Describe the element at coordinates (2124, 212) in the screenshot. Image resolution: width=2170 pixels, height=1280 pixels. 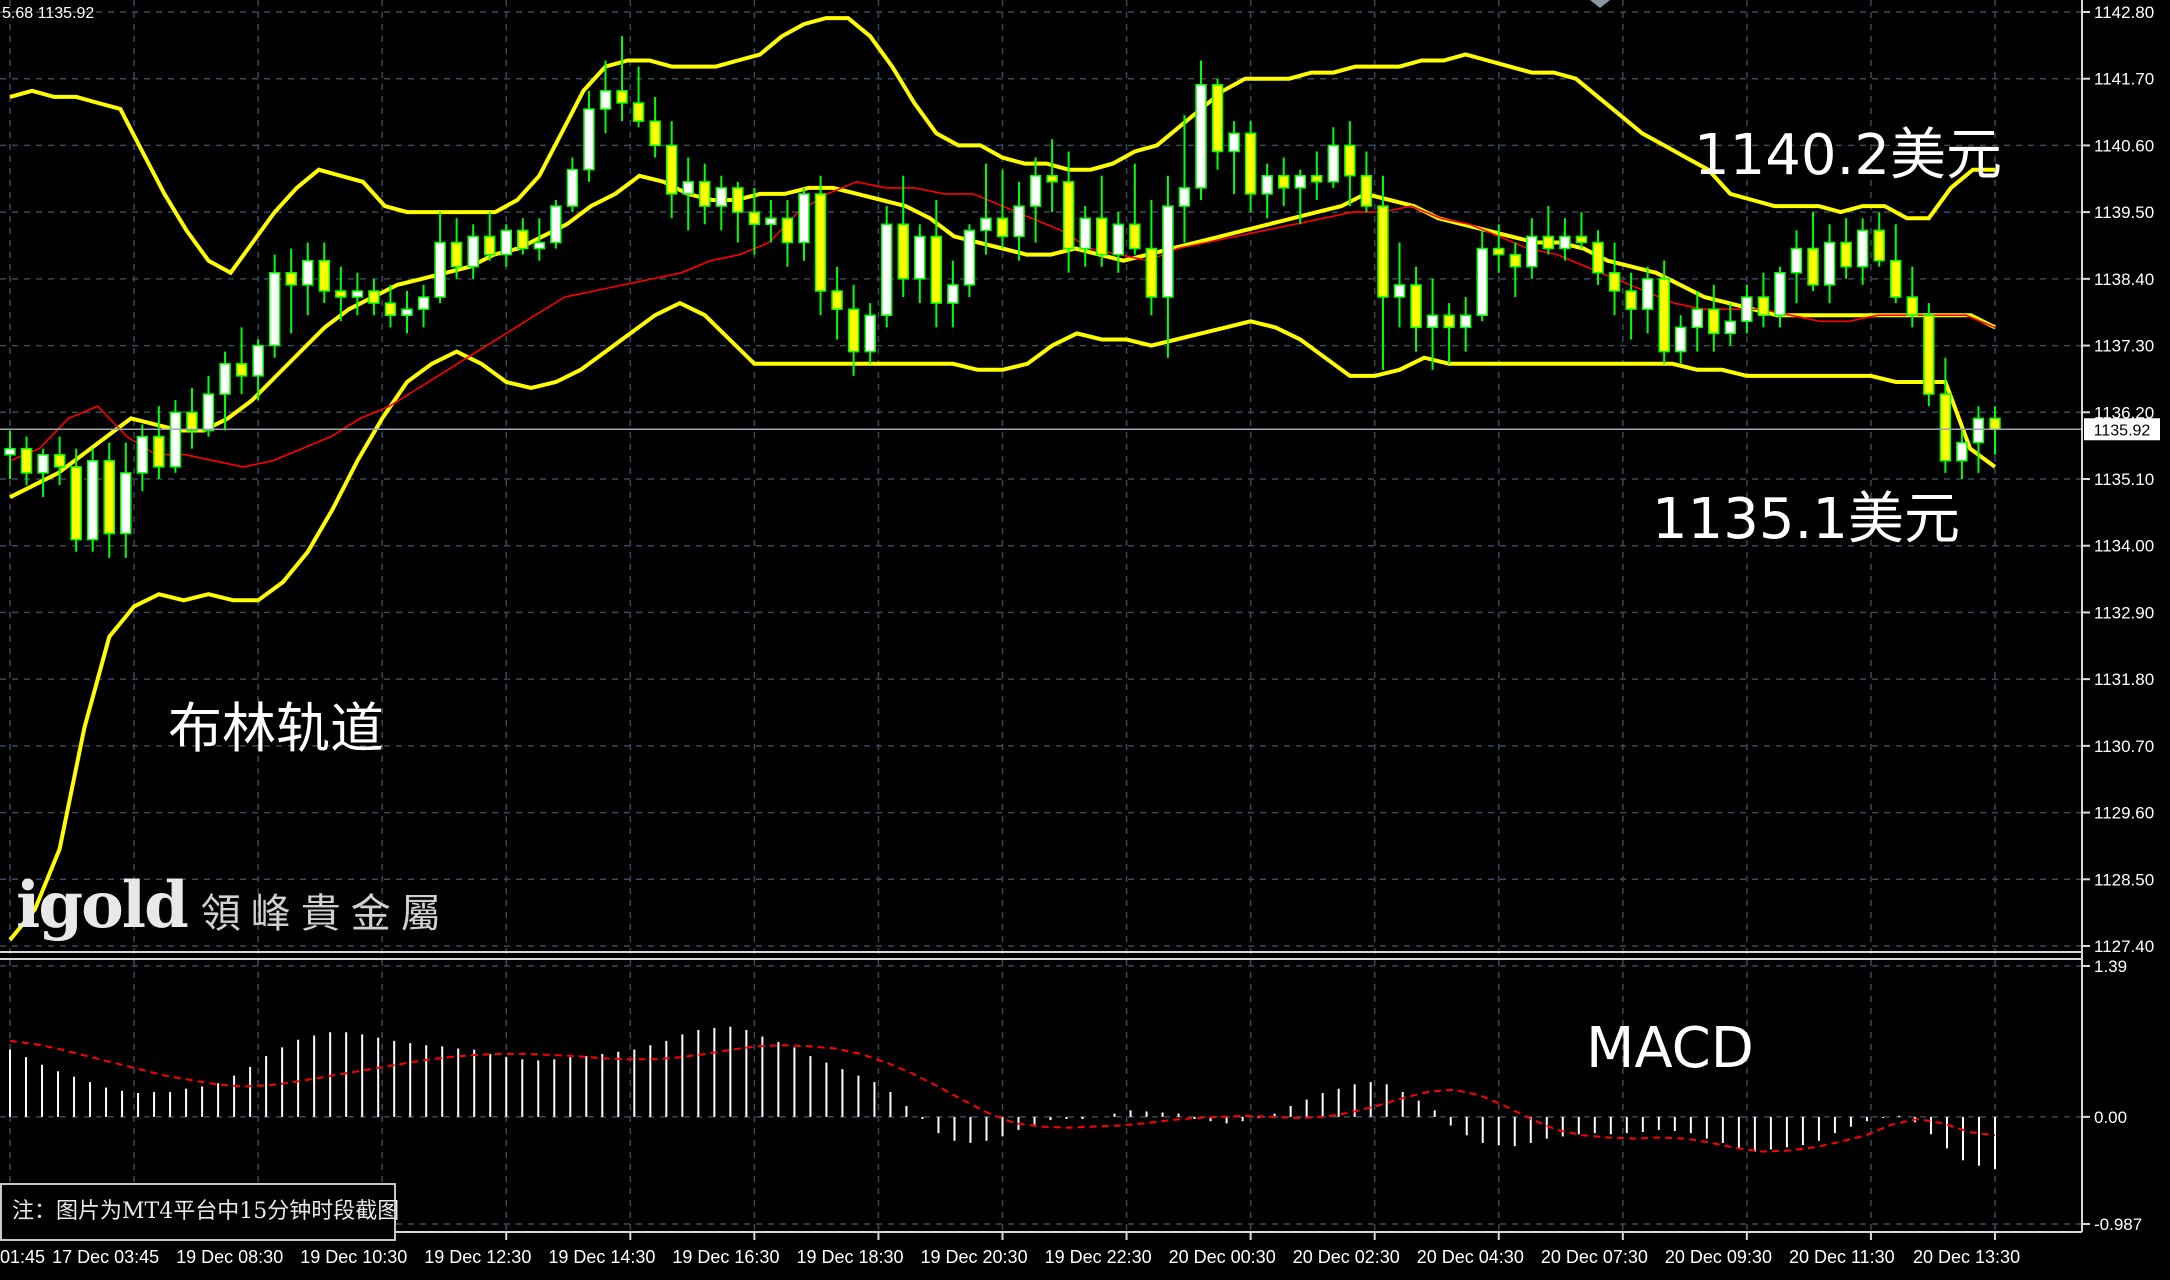
I see `price-tick-label: 1139.50` at that location.